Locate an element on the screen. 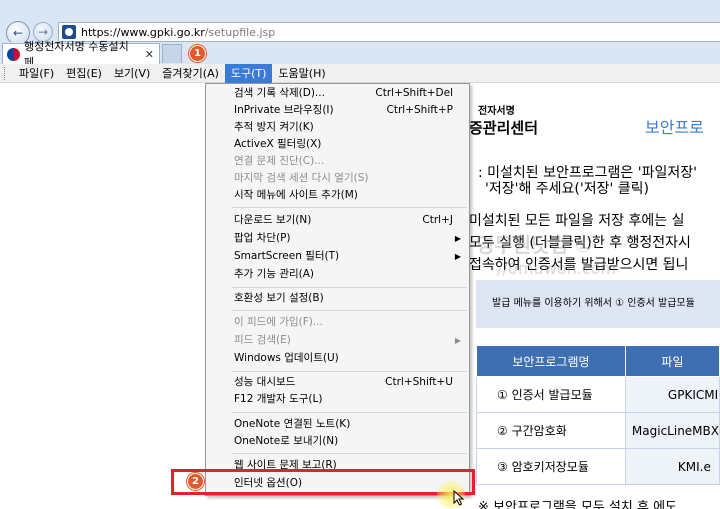 This screenshot has height=509, width=720. new-tab-button is located at coordinates (172, 53).